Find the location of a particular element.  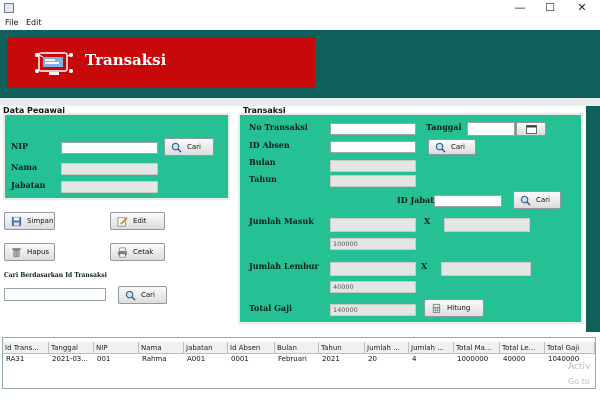

jabatan-label: Jabatan is located at coordinates (28, 185).